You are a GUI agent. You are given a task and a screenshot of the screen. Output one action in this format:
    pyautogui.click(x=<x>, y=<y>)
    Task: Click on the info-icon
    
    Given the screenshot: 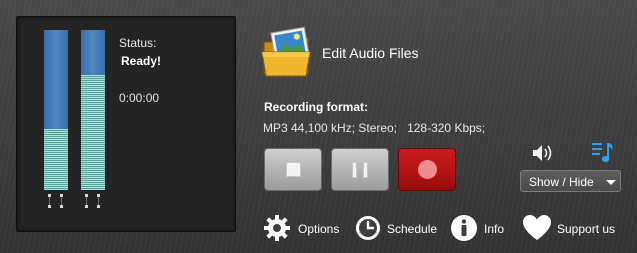 What is the action you would take?
    pyautogui.click(x=464, y=228)
    